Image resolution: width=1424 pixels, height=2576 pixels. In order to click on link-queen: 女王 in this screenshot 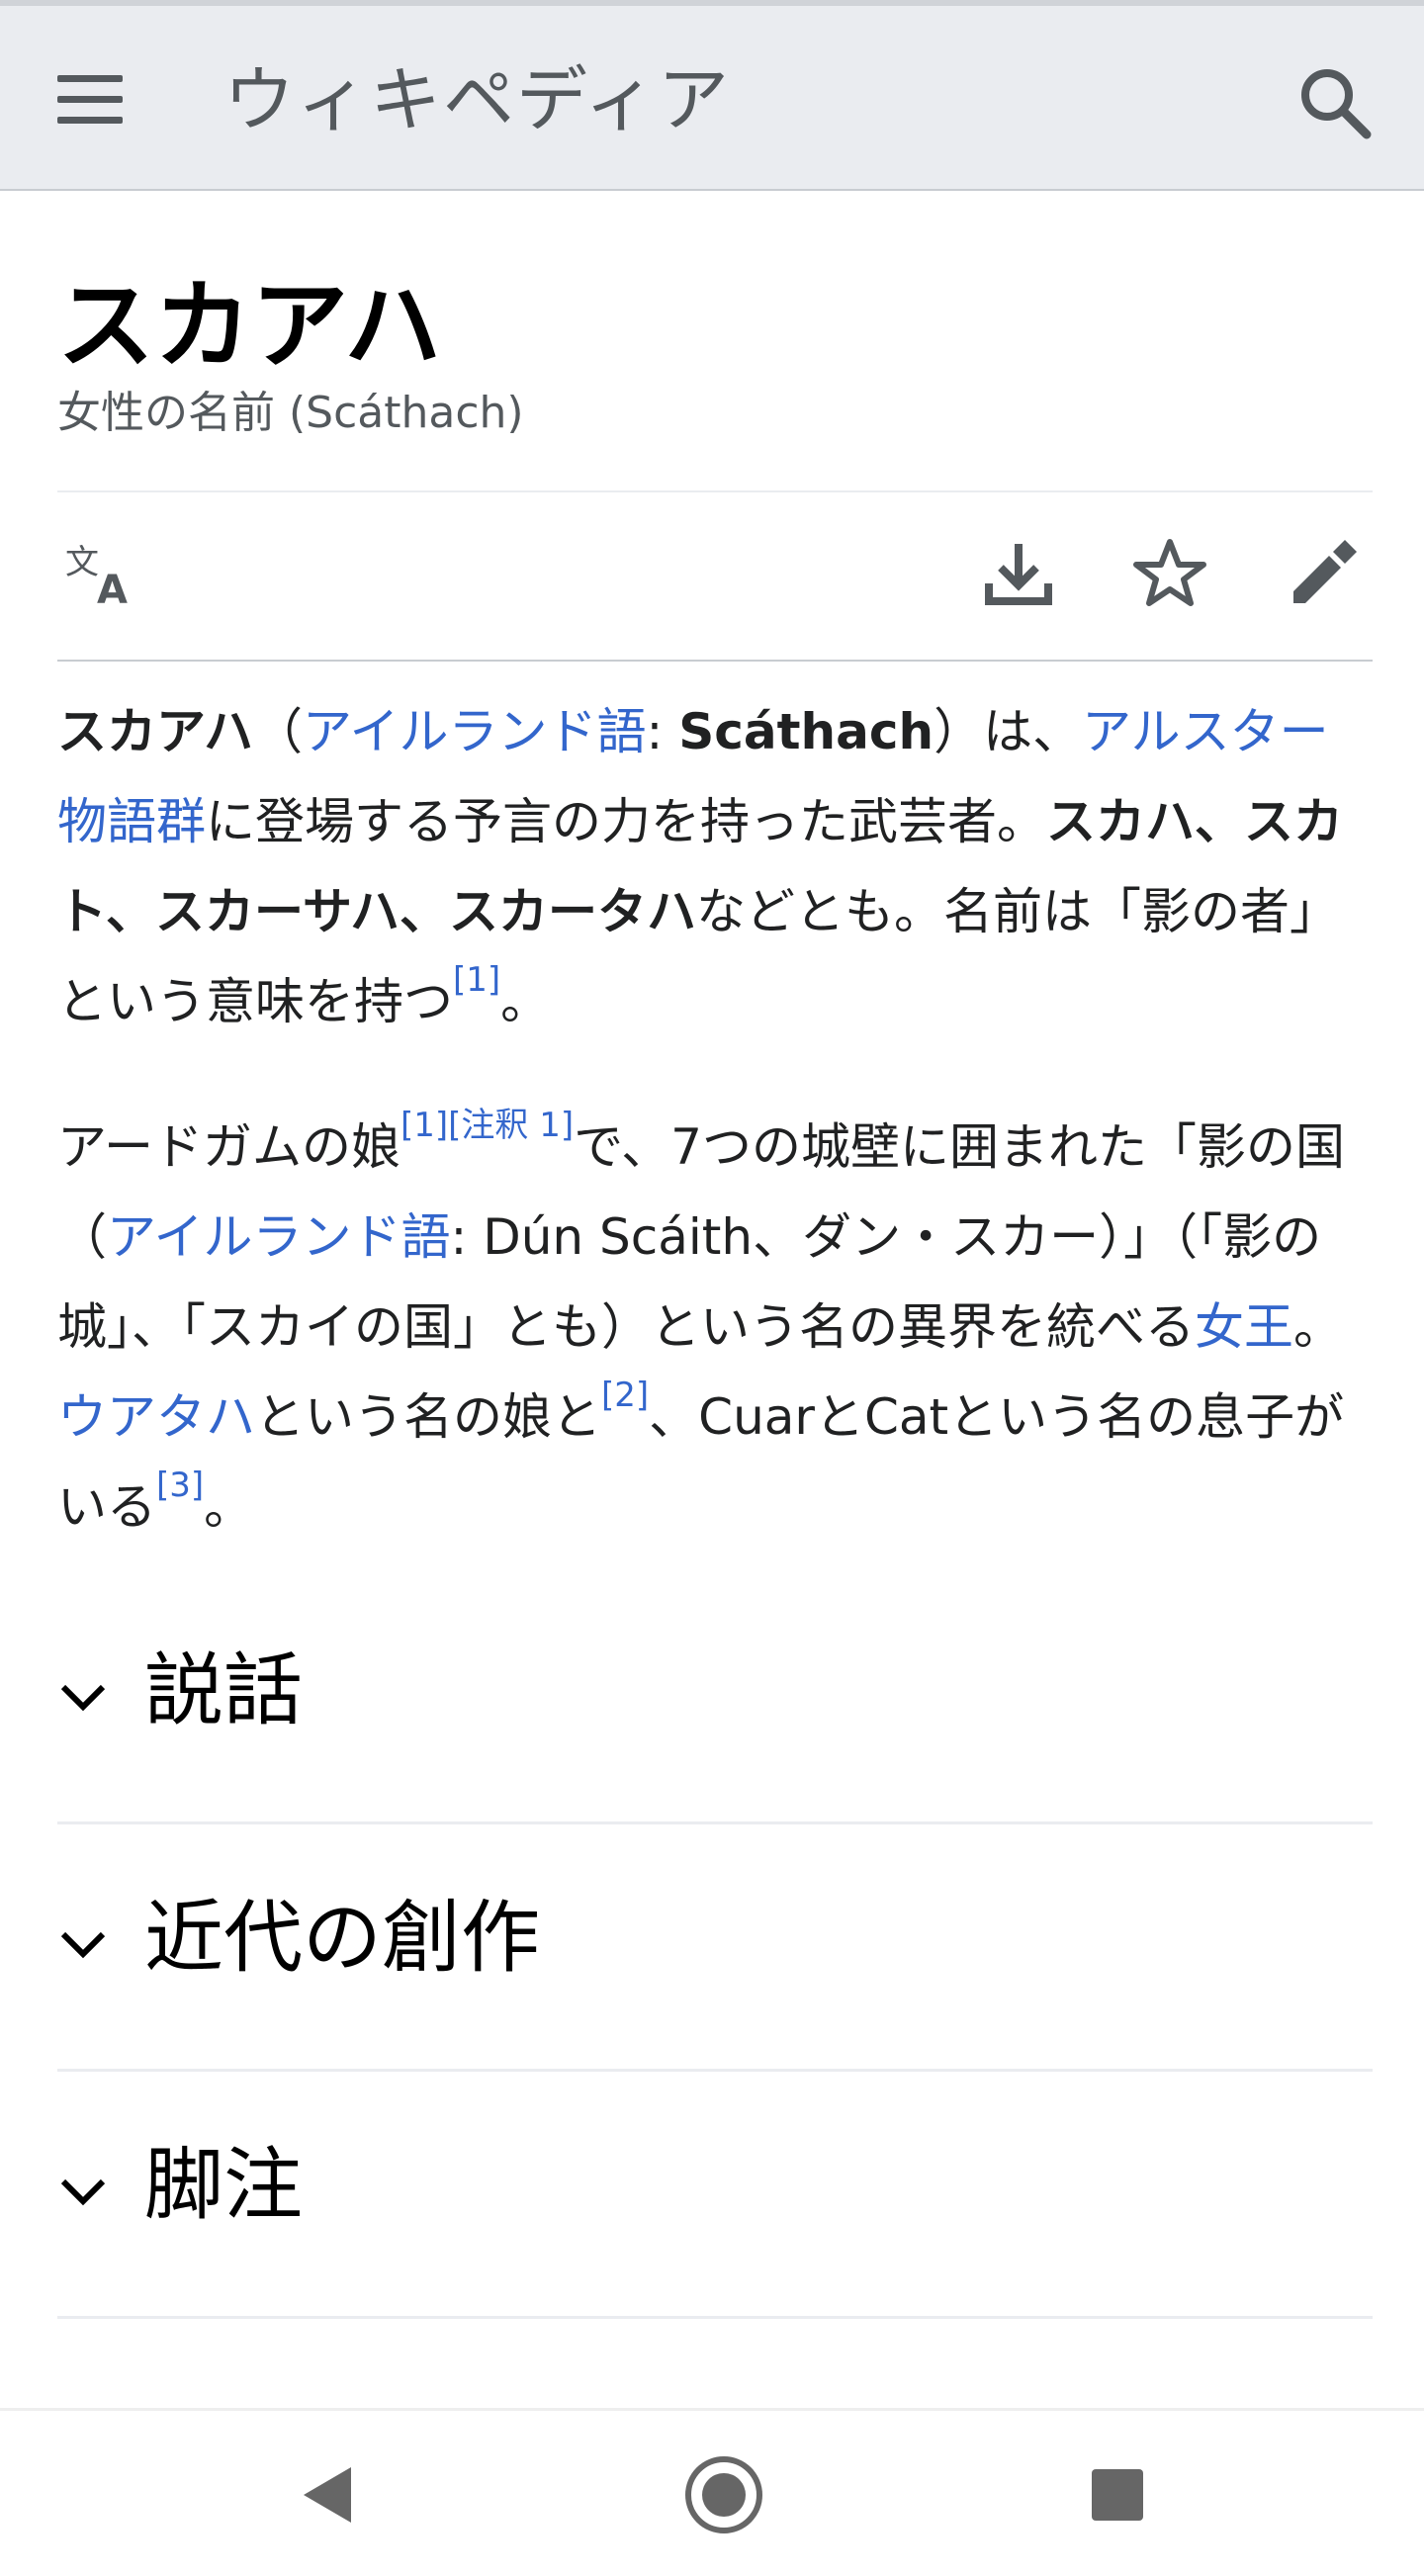, I will do `click(1244, 1327)`.